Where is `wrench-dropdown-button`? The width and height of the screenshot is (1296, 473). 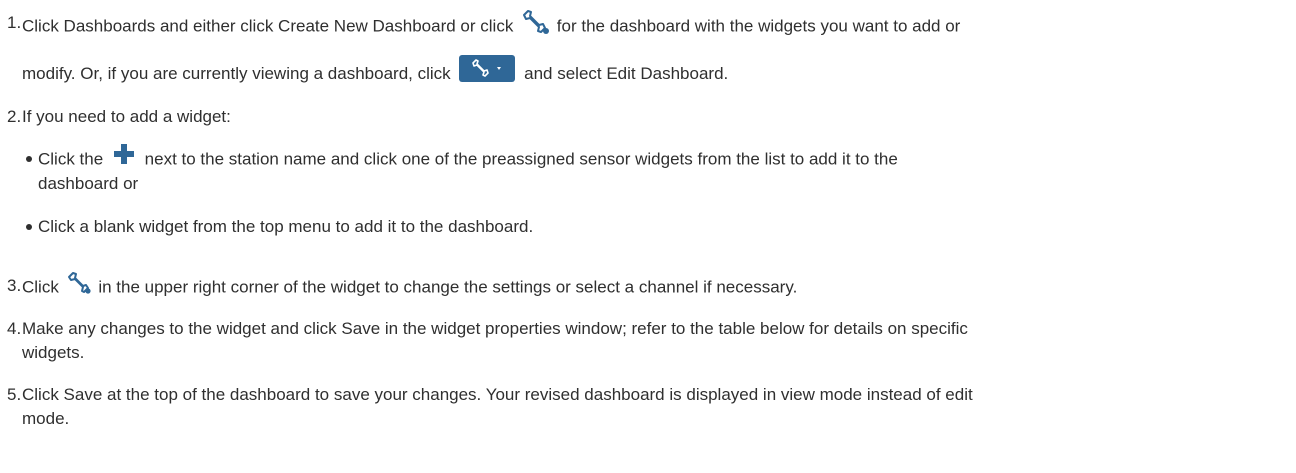
wrench-dropdown-button is located at coordinates (487, 68).